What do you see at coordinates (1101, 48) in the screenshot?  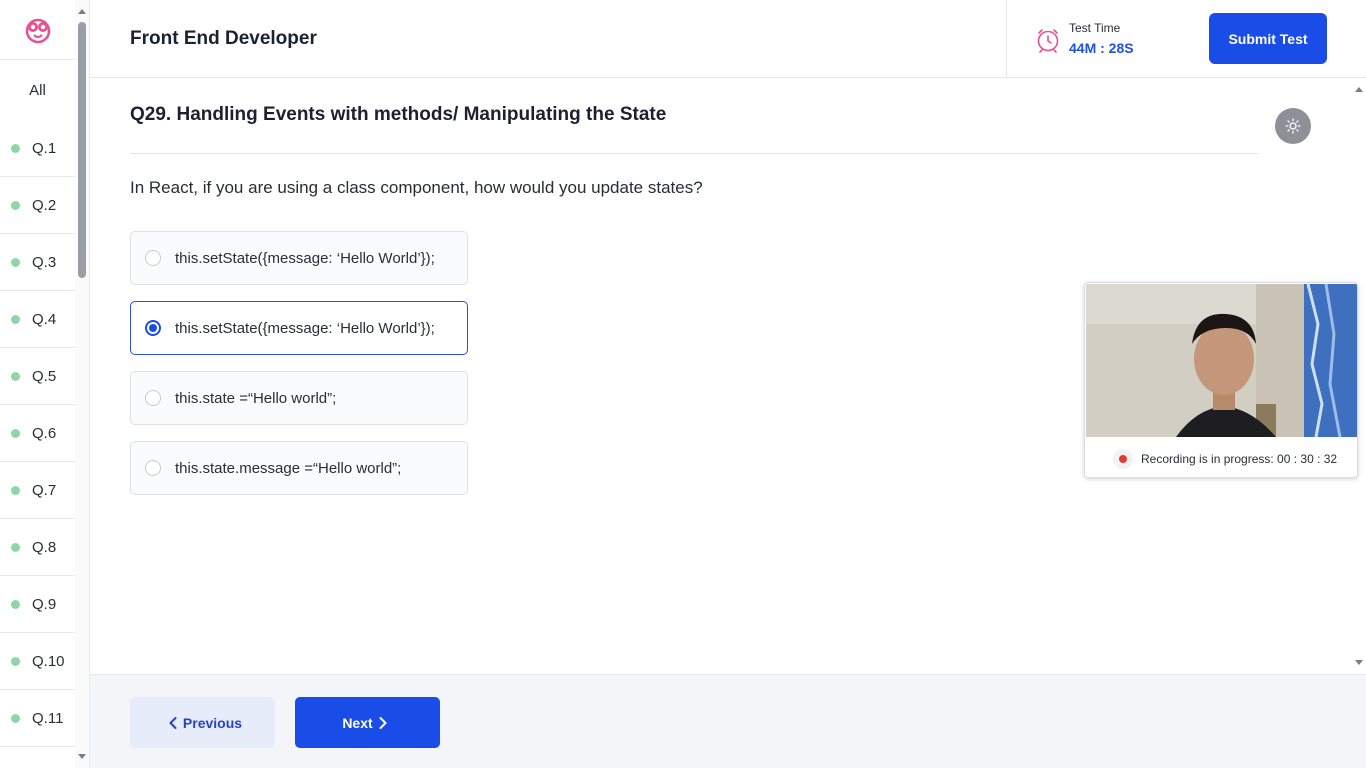 I see `timer-value: 44M : 28S` at bounding box center [1101, 48].